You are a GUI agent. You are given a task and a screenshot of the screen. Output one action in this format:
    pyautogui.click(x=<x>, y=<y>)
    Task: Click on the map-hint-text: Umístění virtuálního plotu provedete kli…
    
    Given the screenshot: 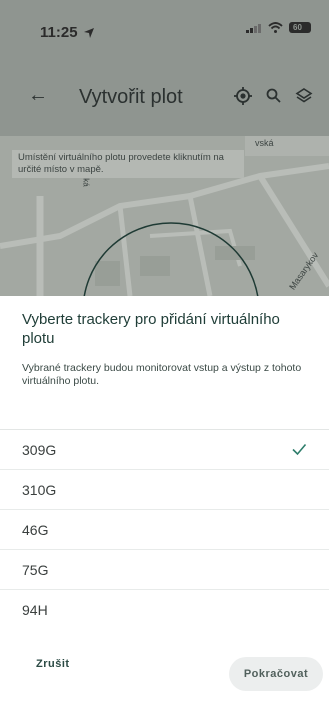 What is the action you would take?
    pyautogui.click(x=128, y=164)
    